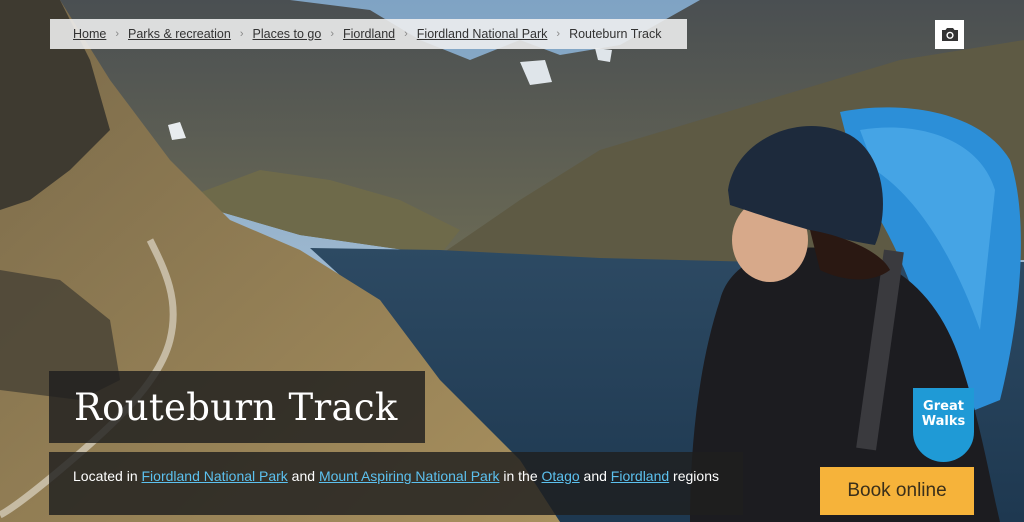 Image resolution: width=1024 pixels, height=522 pixels. I want to click on breadcrumb-places-link: Places to go, so click(287, 34).